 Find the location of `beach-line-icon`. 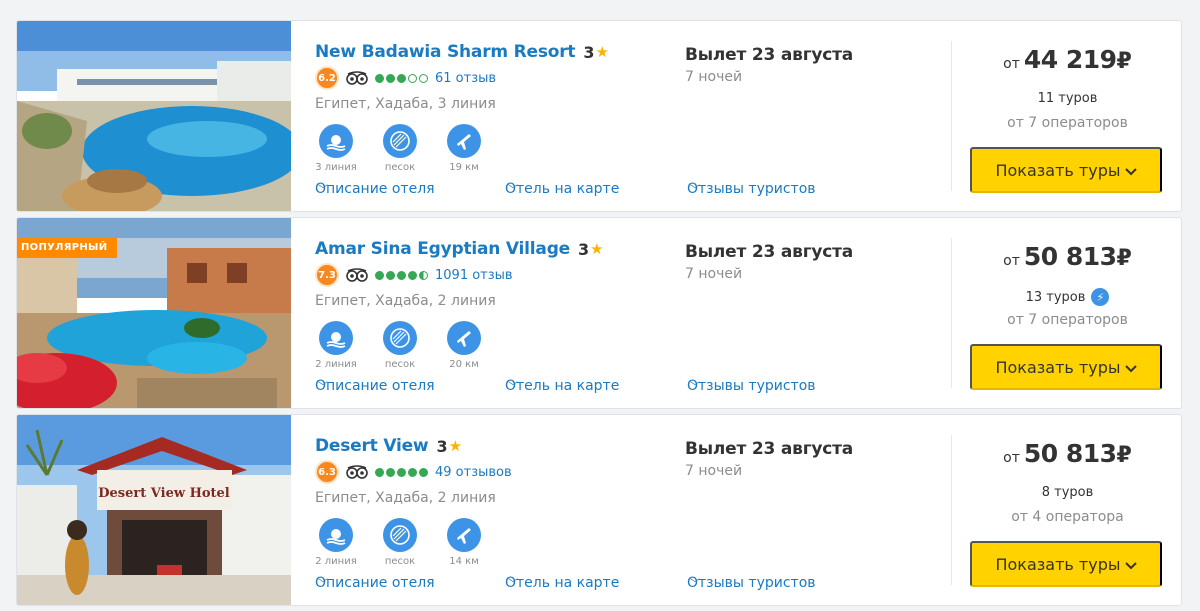

beach-line-icon is located at coordinates (336, 535).